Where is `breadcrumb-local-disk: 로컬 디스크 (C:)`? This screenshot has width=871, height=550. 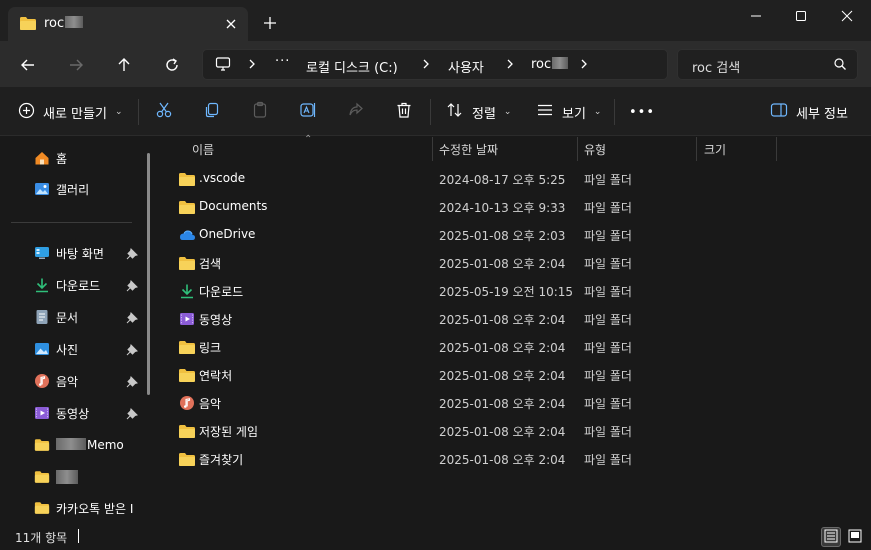
breadcrumb-local-disk: 로컬 디스크 (C:) is located at coordinates (352, 66).